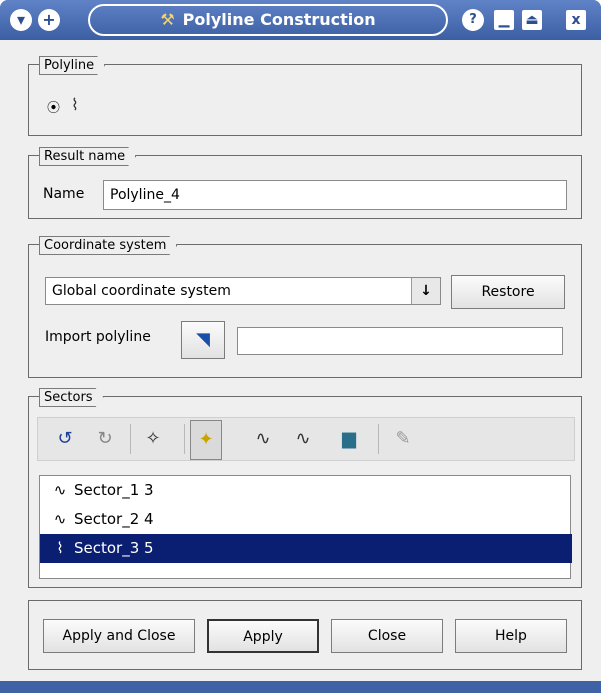 Image resolution: width=601 pixels, height=693 pixels. I want to click on list-item-selected: ⌇ Sector_3 5, so click(306, 548).